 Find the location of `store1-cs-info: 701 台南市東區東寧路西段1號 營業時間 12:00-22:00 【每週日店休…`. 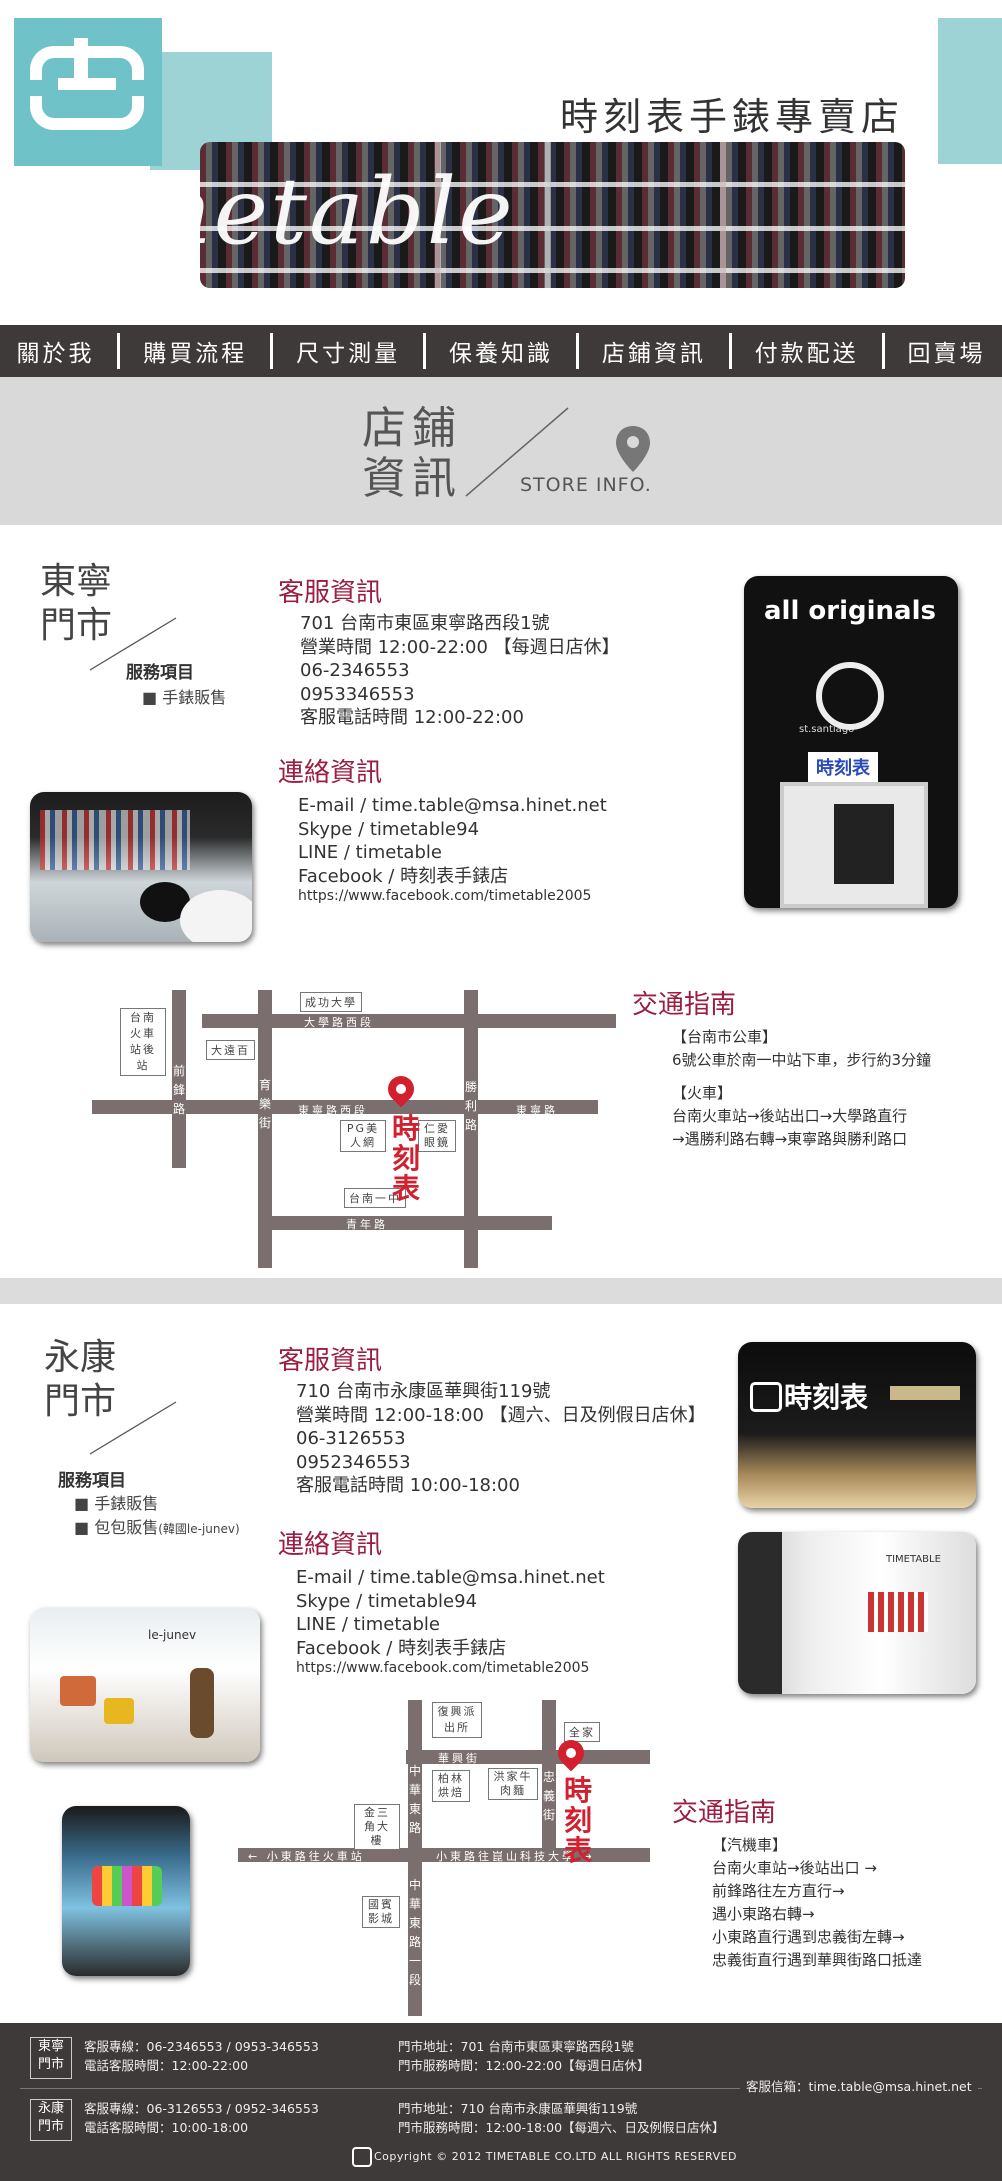

store1-cs-info: 701 台南市東區東寧路西段1號 營業時間 12:00-22:00 【每週日店休… is located at coordinates (460, 670).